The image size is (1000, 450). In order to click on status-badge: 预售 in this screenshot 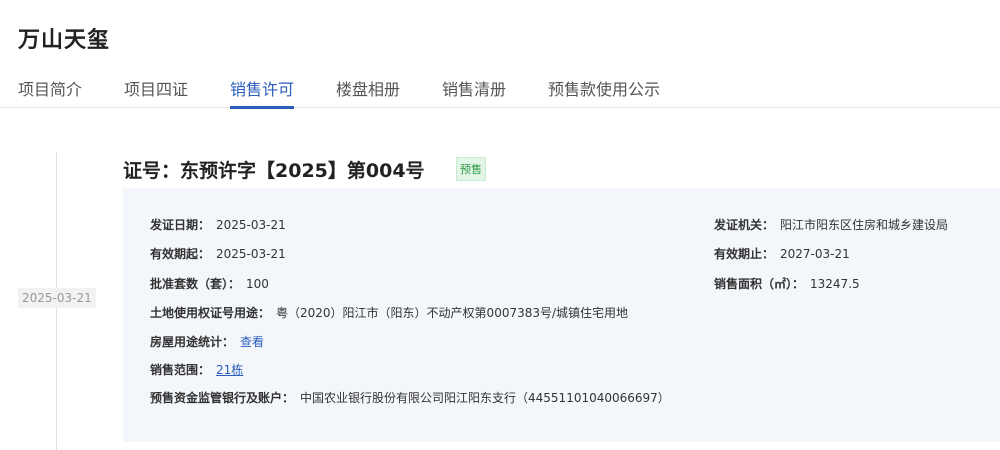, I will do `click(471, 169)`.